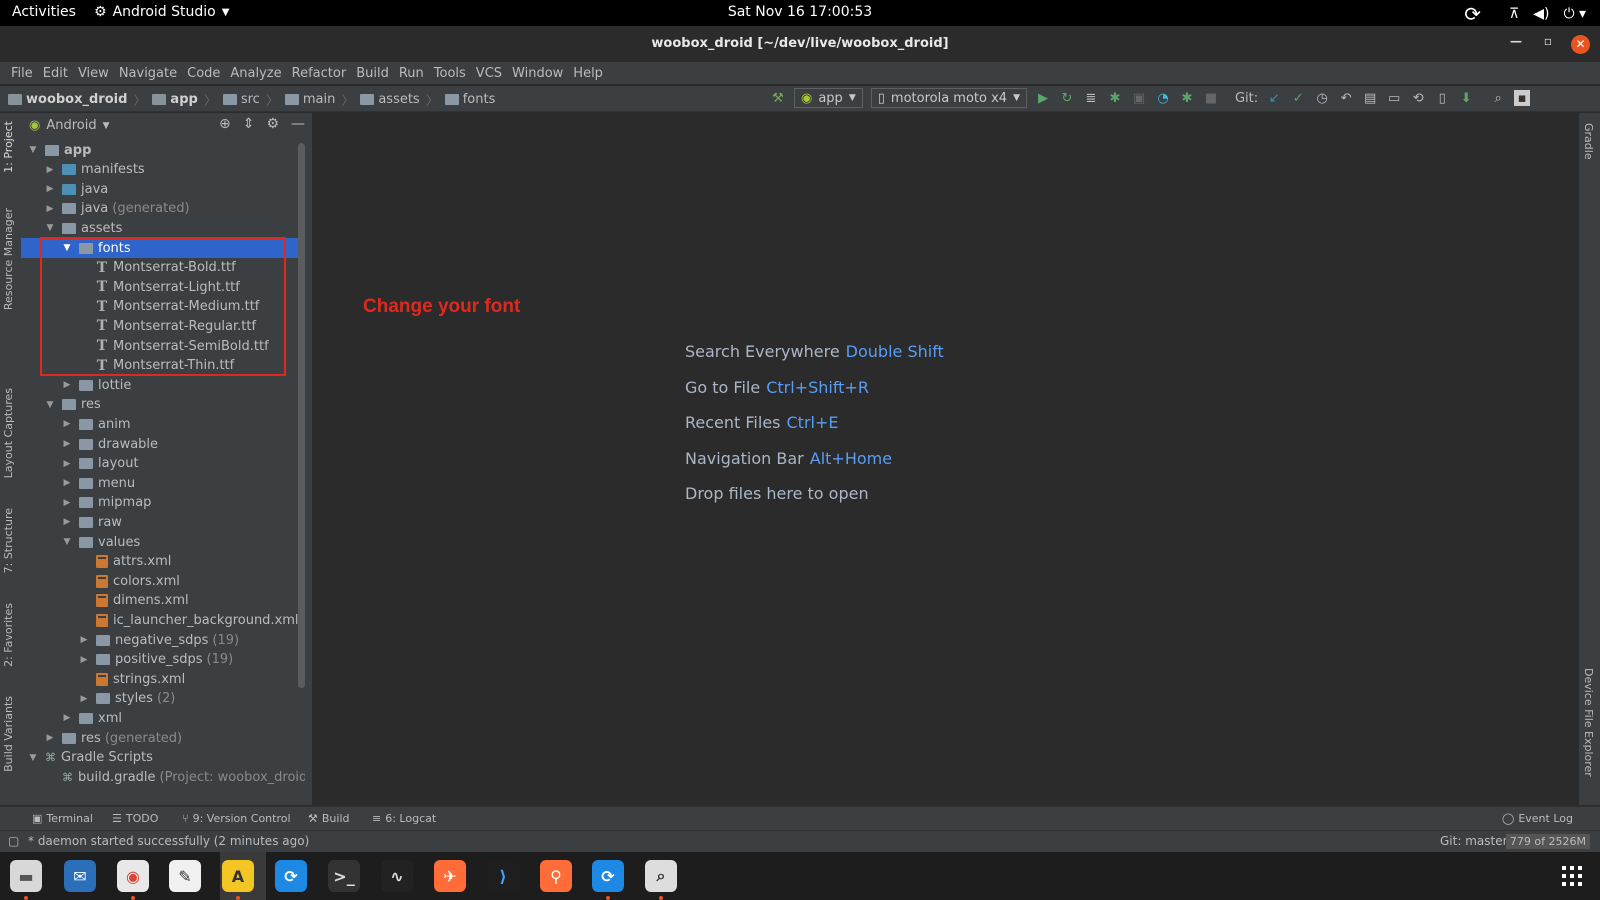 The image size is (1600, 900). Describe the element at coordinates (93, 73) in the screenshot. I see `menu-view: View` at that location.